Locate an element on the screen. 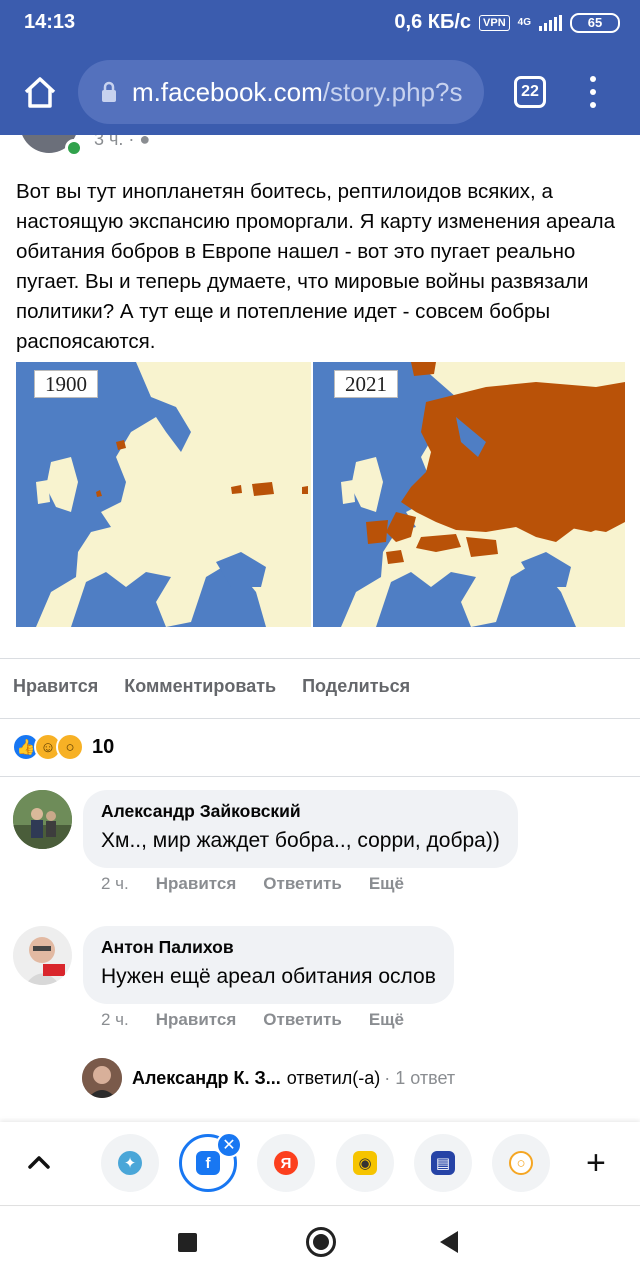 Image resolution: width=640 pixels, height=1280 pixels. add-app-button: + is located at coordinates (596, 1163).